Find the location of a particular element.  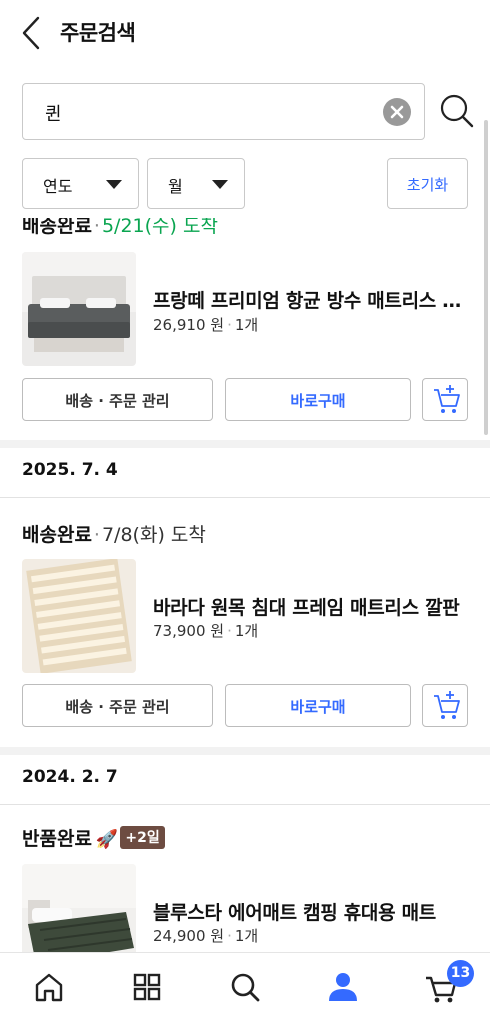

bottom-nav is located at coordinates (245, 988).